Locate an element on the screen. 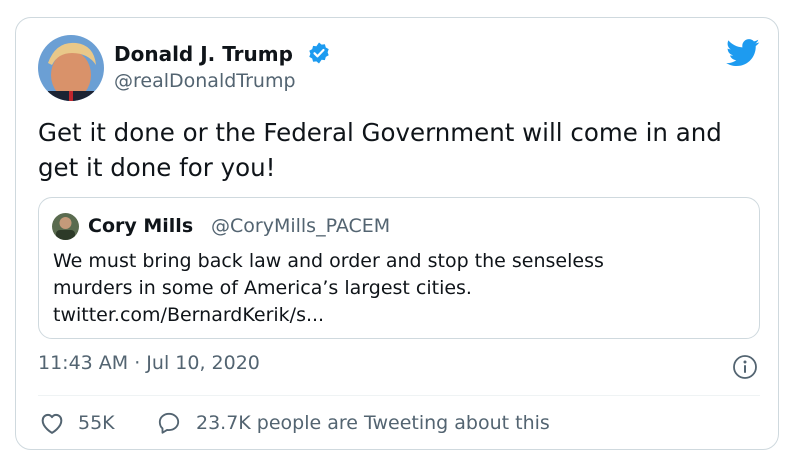  divider is located at coordinates (399, 395).